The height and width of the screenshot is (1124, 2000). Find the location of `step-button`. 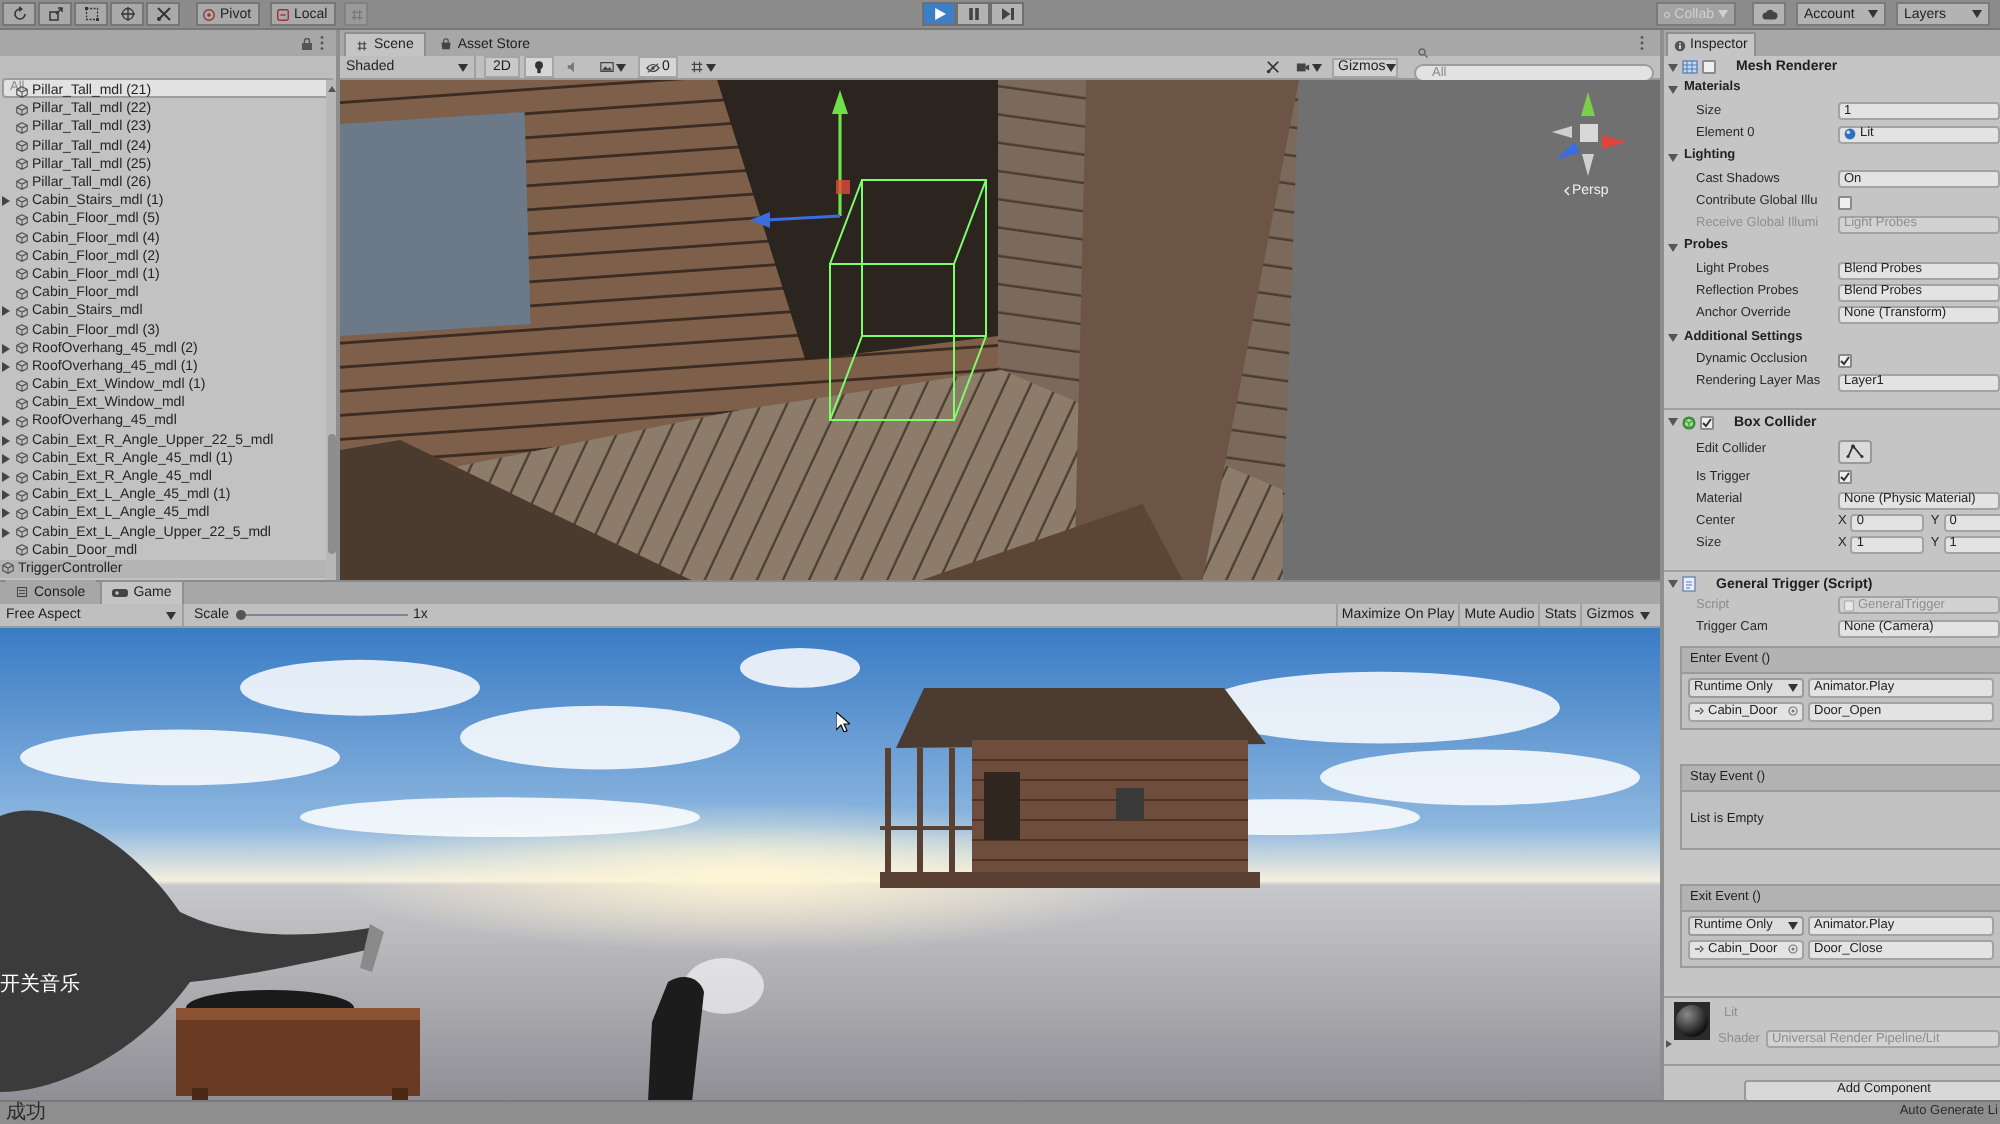

step-button is located at coordinates (1007, 14).